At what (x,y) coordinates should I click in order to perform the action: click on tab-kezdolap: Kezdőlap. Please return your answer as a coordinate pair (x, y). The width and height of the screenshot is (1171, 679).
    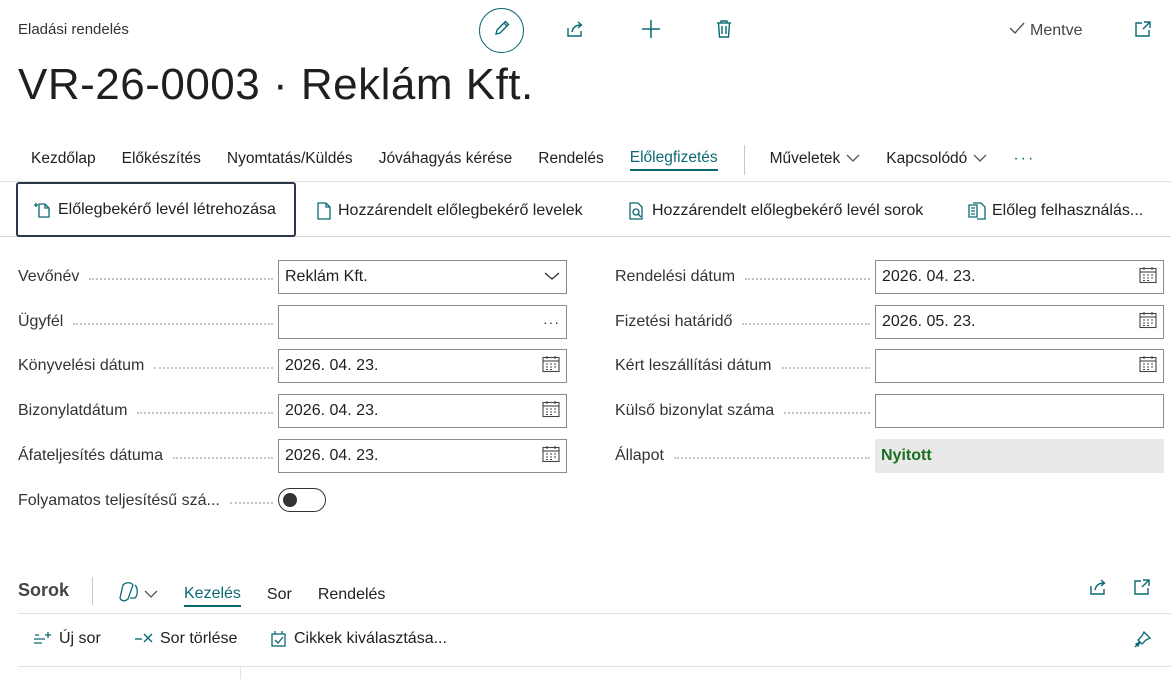
    Looking at the image, I should click on (63, 160).